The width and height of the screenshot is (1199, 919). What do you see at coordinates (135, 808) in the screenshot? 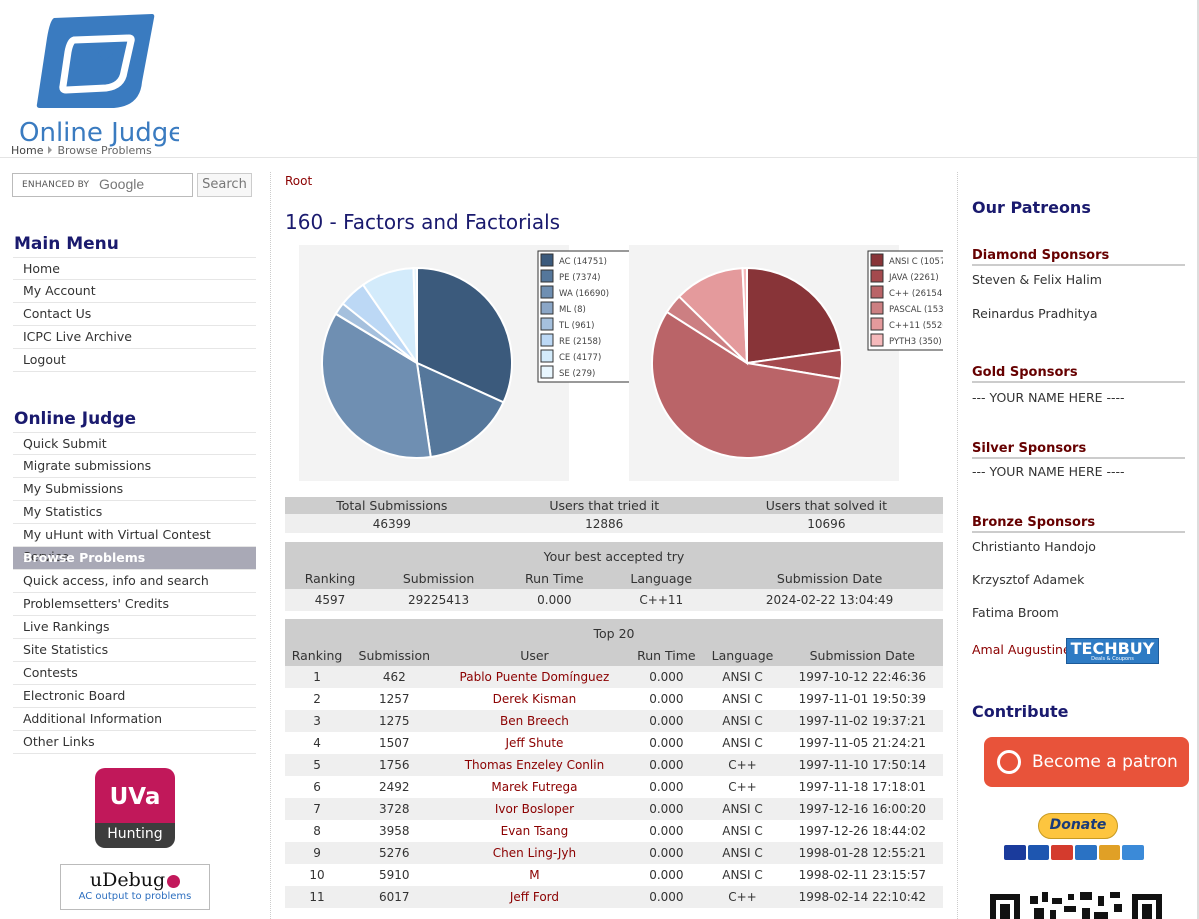
I see `uva-hunting-badge: UVa Hunting` at bounding box center [135, 808].